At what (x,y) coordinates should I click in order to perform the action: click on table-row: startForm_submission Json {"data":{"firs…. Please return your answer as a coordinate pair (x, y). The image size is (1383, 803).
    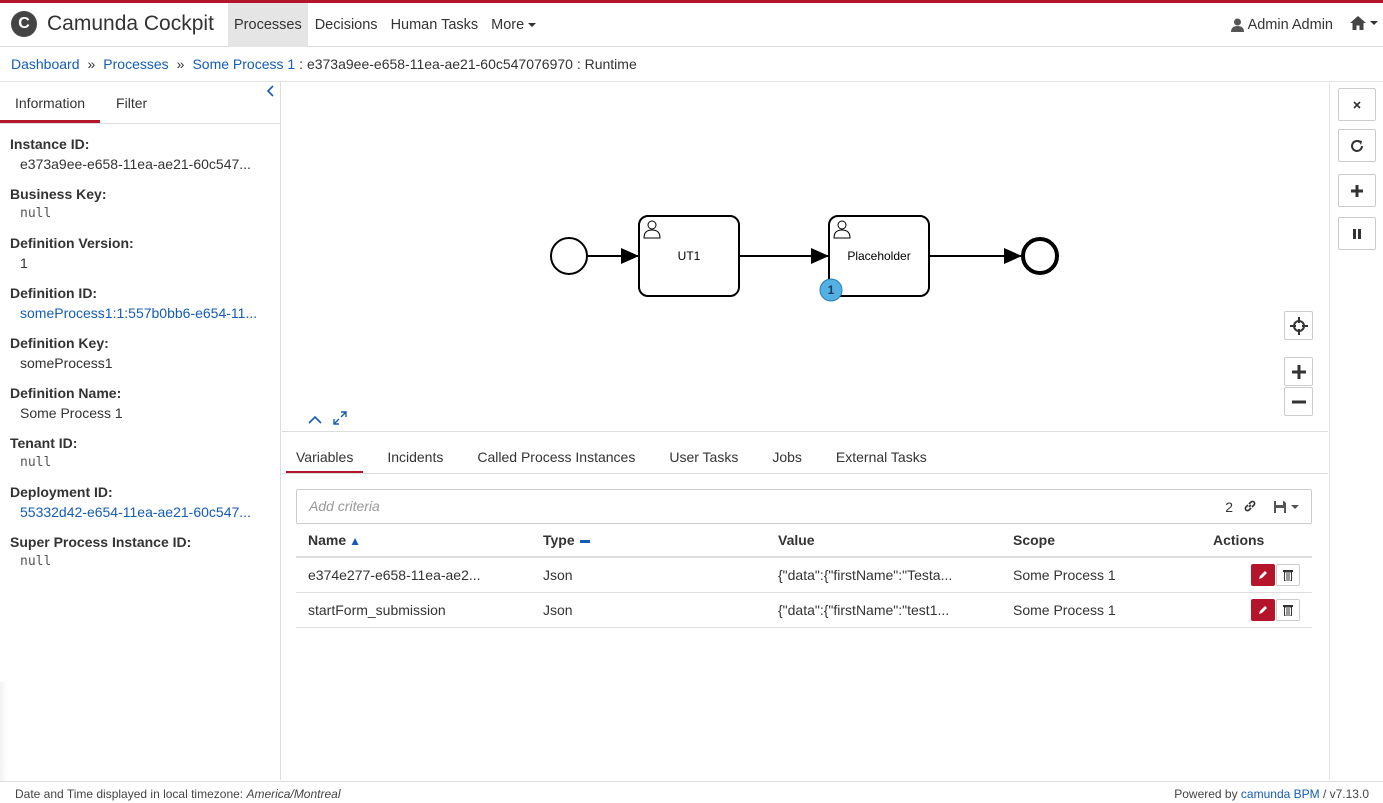
    Looking at the image, I should click on (804, 610).